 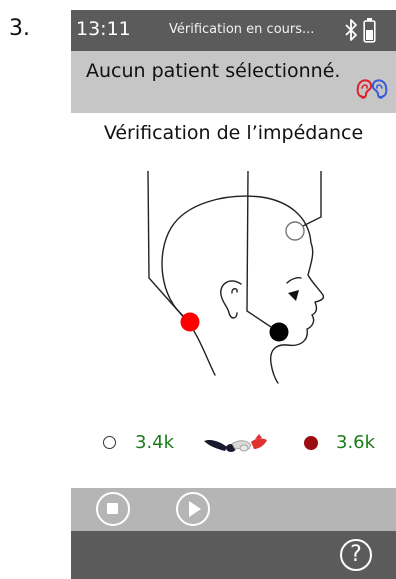 I want to click on stop-button, so click(x=113, y=509).